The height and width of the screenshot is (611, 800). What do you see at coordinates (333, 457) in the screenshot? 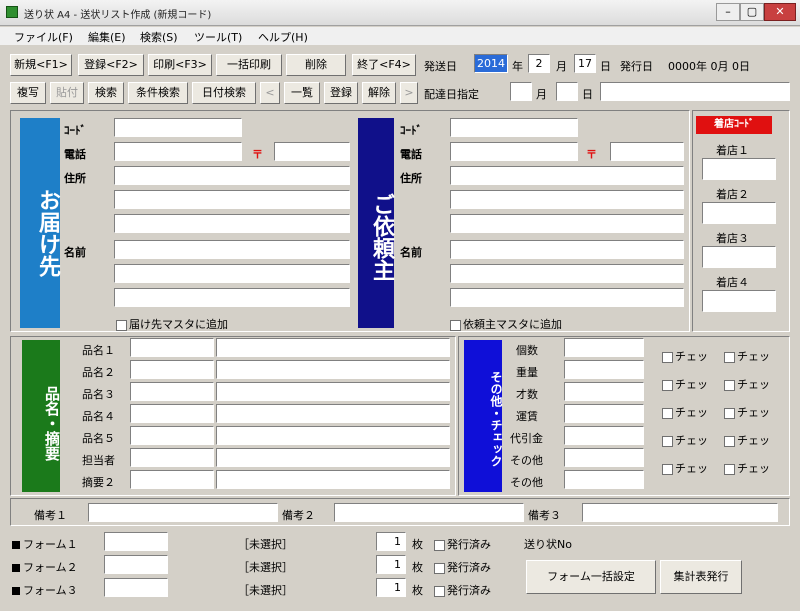
I see `staff-field-b` at bounding box center [333, 457].